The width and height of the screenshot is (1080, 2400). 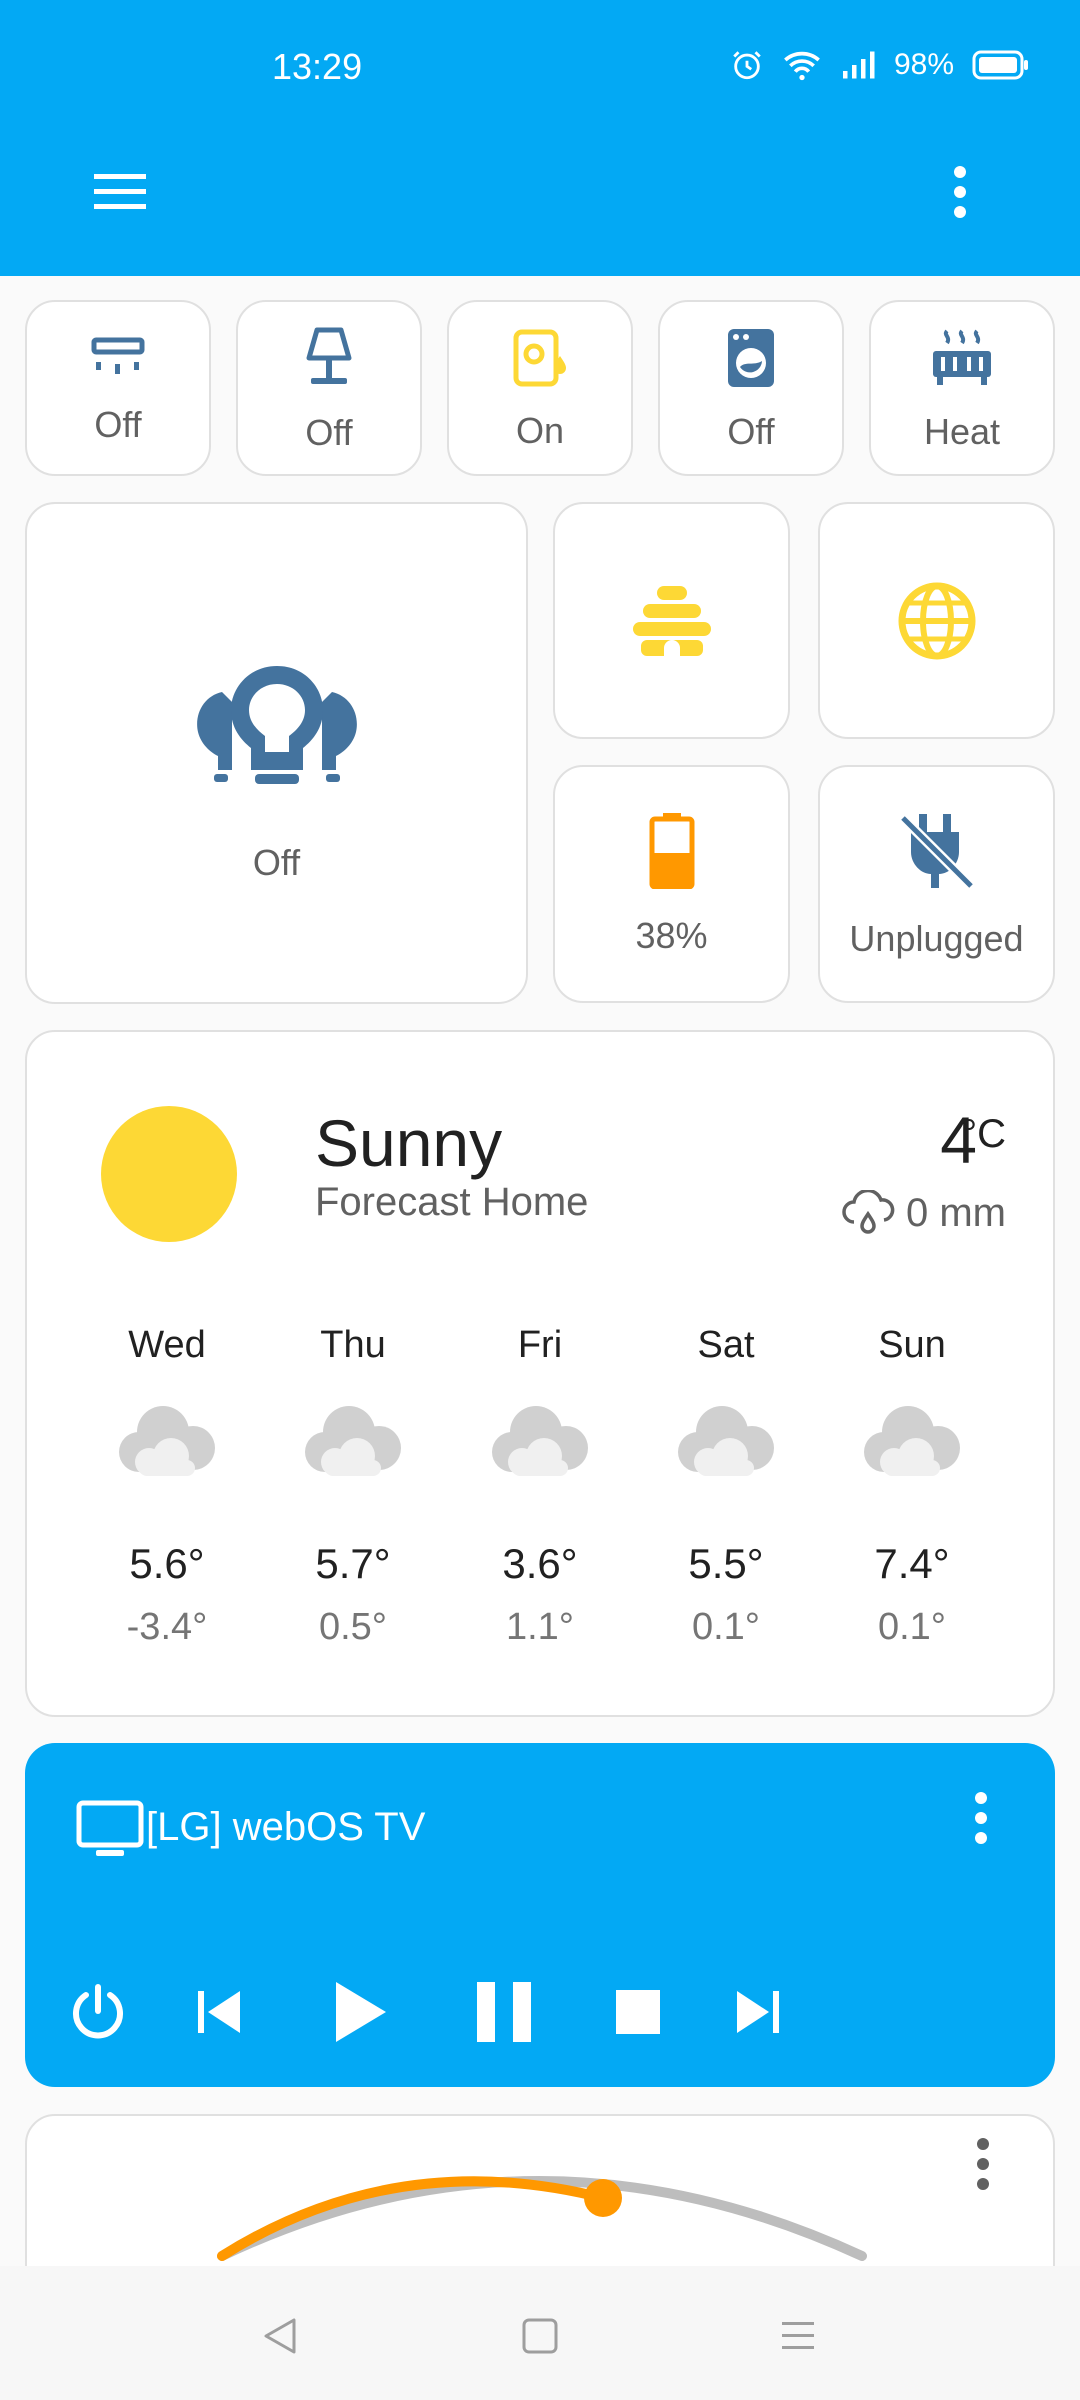 What do you see at coordinates (962, 431) in the screenshot?
I see `tile-state: Heat` at bounding box center [962, 431].